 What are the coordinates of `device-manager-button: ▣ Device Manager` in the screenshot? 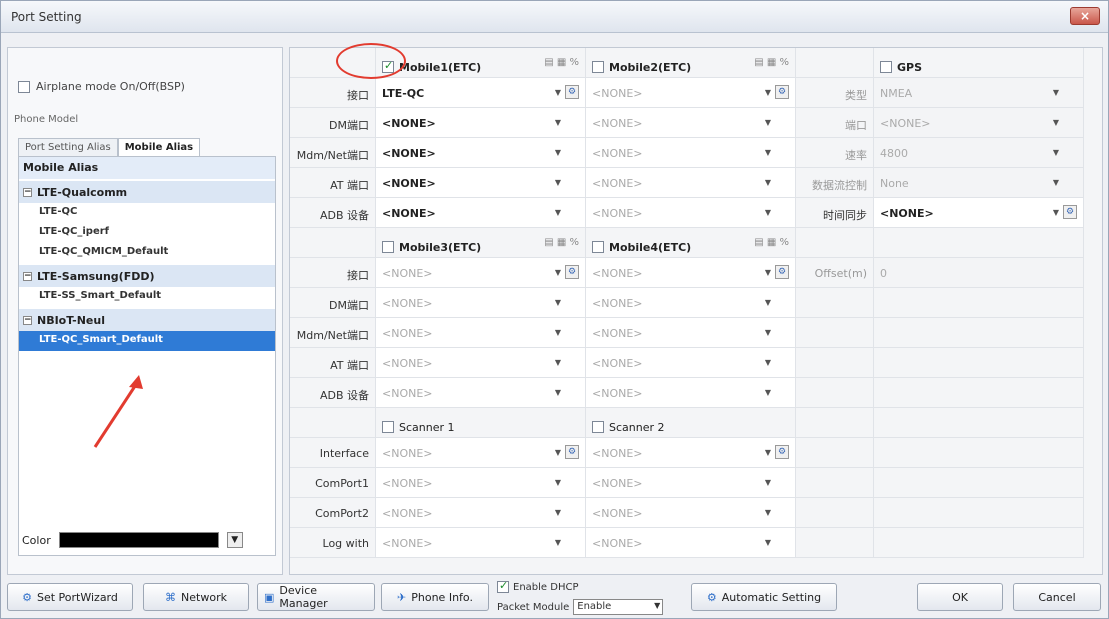 It's located at (316, 597).